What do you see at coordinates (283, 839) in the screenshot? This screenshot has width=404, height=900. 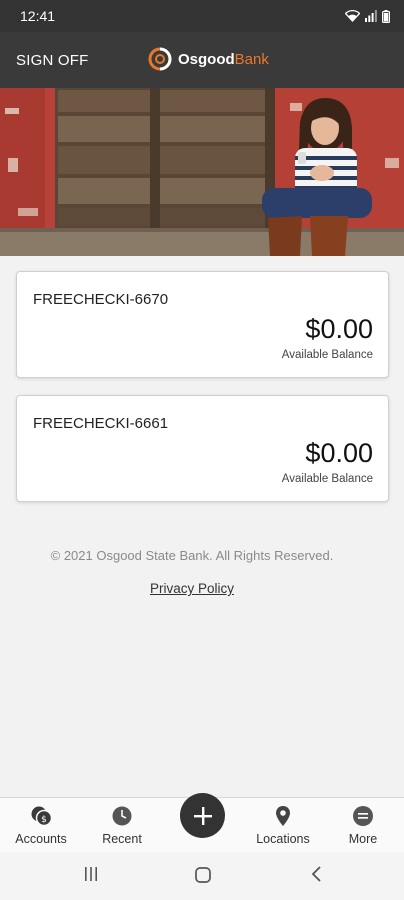 I see `tab-label: Locations` at bounding box center [283, 839].